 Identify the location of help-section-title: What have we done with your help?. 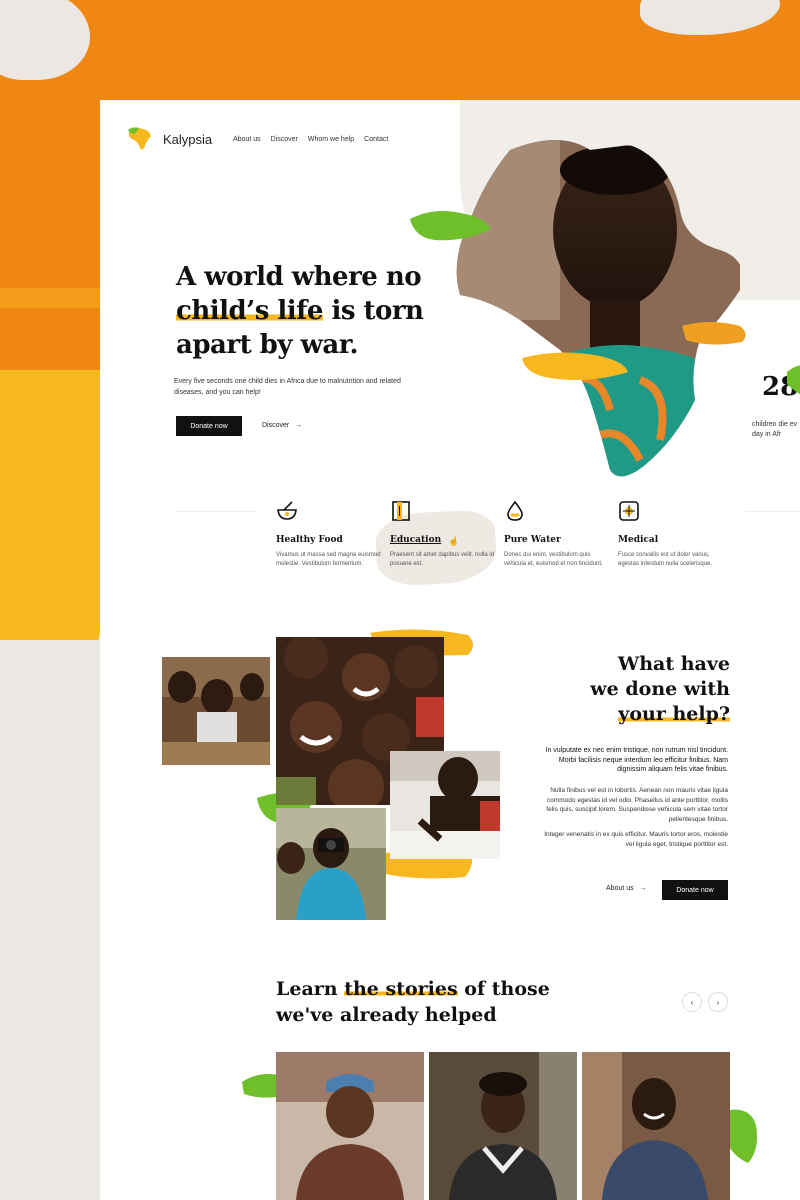
(650, 689).